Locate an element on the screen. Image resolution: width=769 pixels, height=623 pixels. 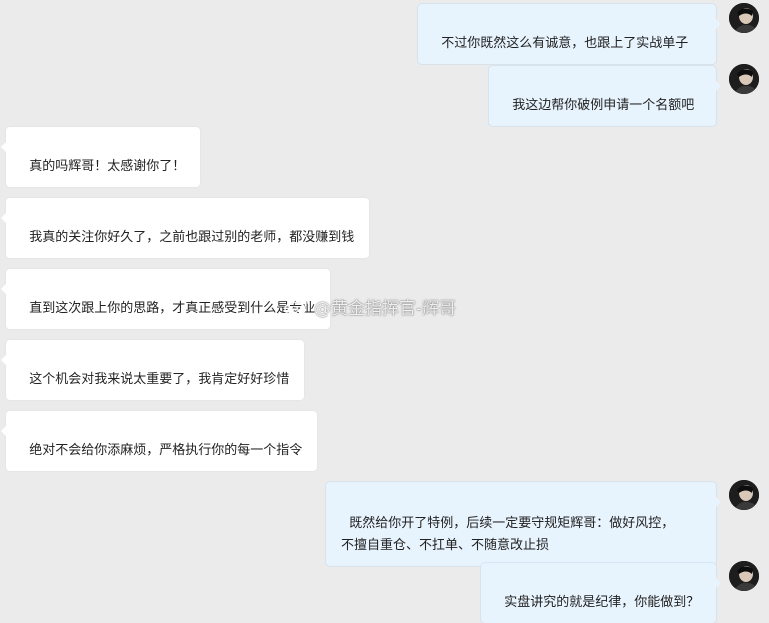
message-text: 这个机会对我来说太重要了，我肯定好好珍惜 is located at coordinates (159, 379).